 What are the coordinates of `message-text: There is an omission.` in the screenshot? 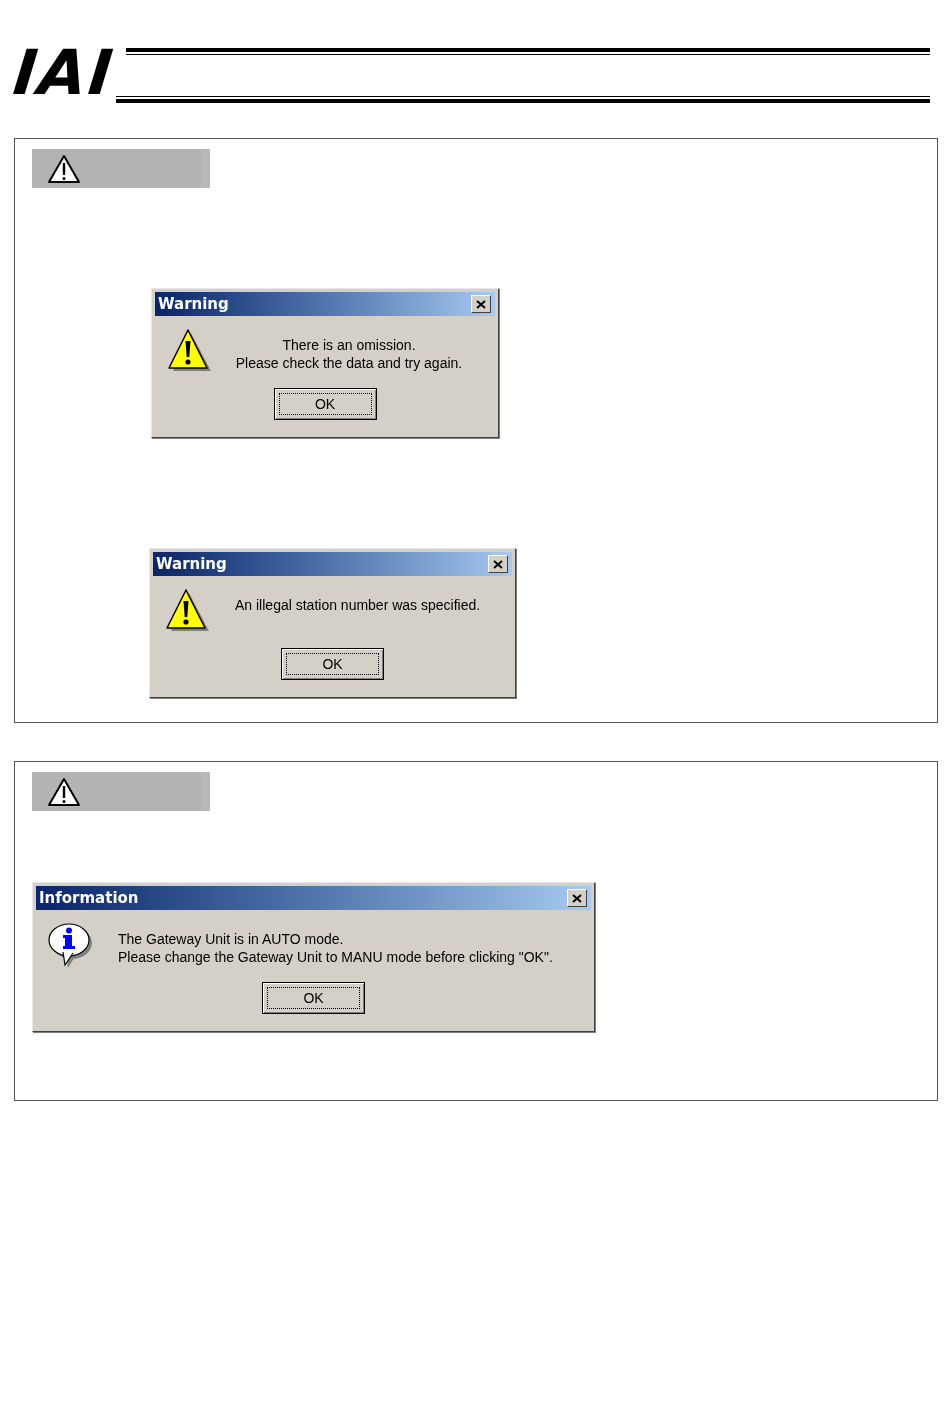 It's located at (349, 345).